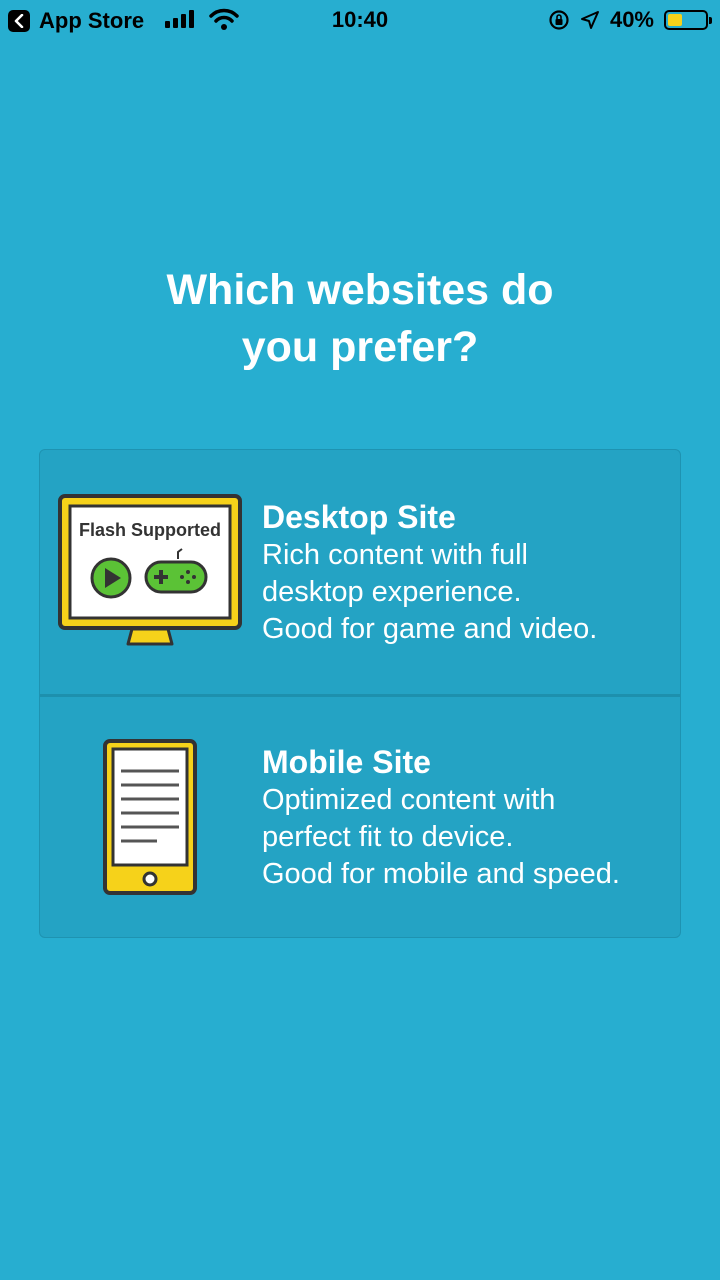 This screenshot has width=720, height=1280. Describe the element at coordinates (346, 762) in the screenshot. I see `mobile-site-title: Mobile Site` at that location.